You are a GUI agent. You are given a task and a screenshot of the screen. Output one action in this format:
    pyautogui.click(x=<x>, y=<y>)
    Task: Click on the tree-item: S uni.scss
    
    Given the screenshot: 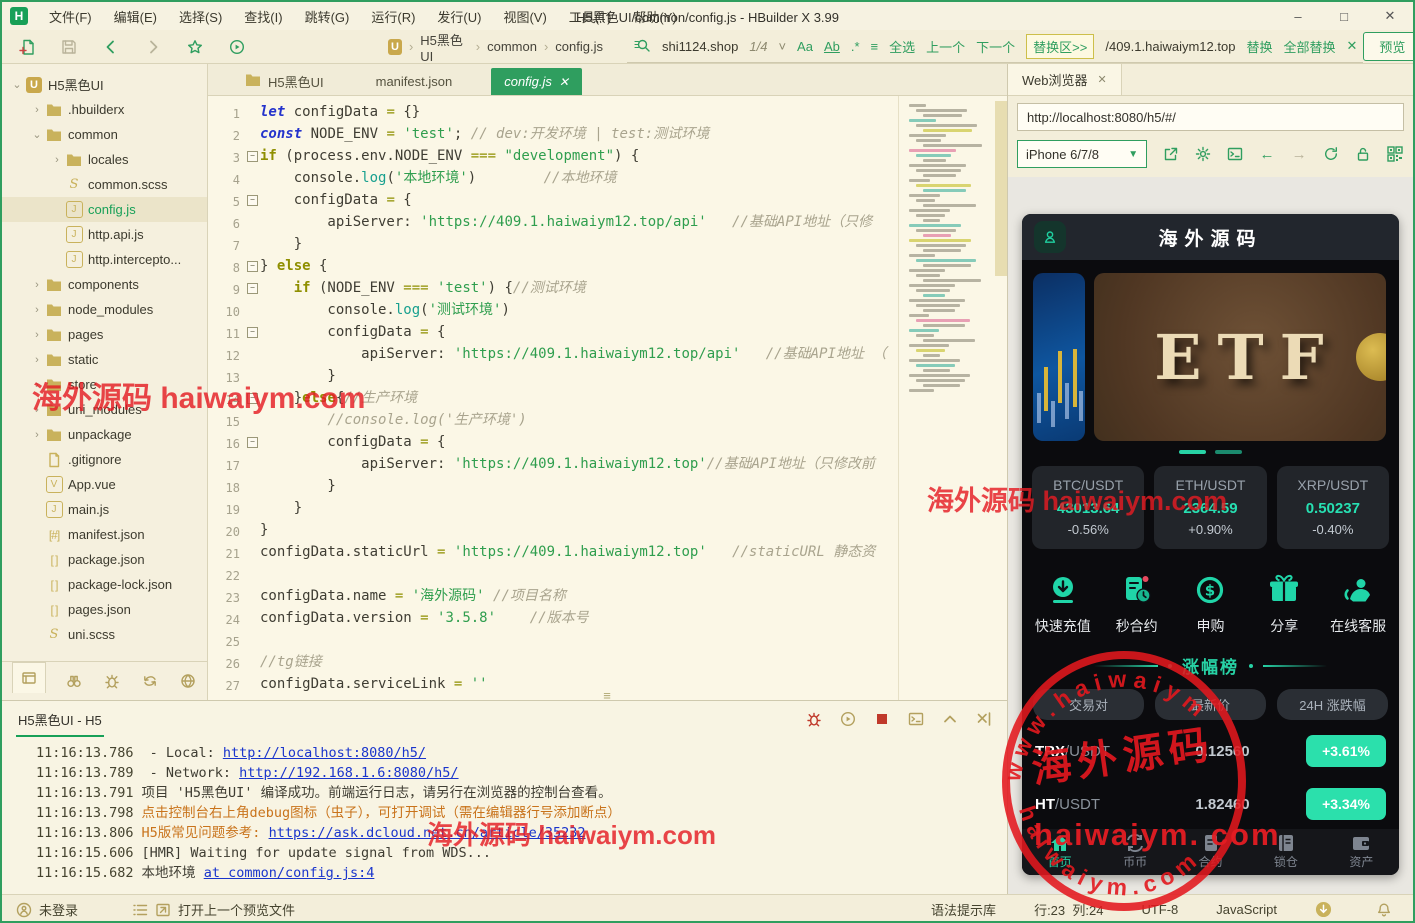 What is the action you would take?
    pyautogui.click(x=104, y=634)
    